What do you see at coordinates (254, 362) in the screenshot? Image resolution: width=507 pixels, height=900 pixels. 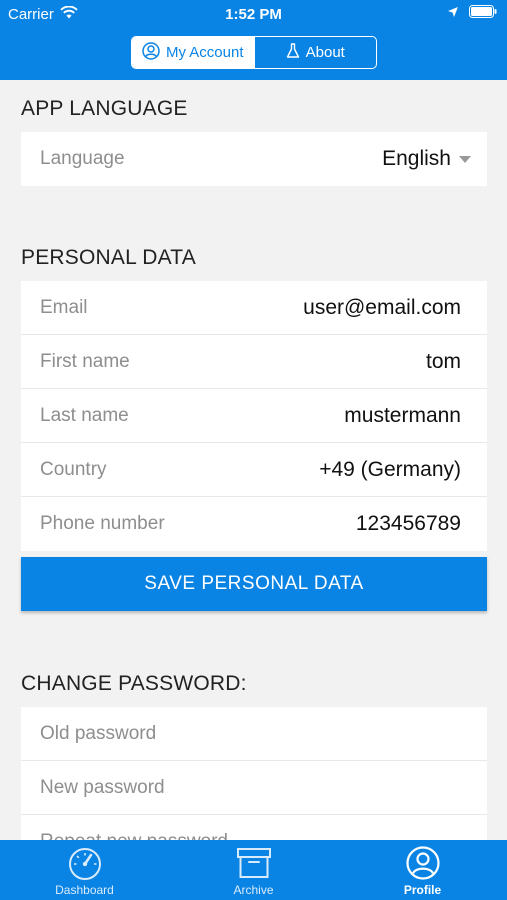 I see `first-name-field: First name tom` at bounding box center [254, 362].